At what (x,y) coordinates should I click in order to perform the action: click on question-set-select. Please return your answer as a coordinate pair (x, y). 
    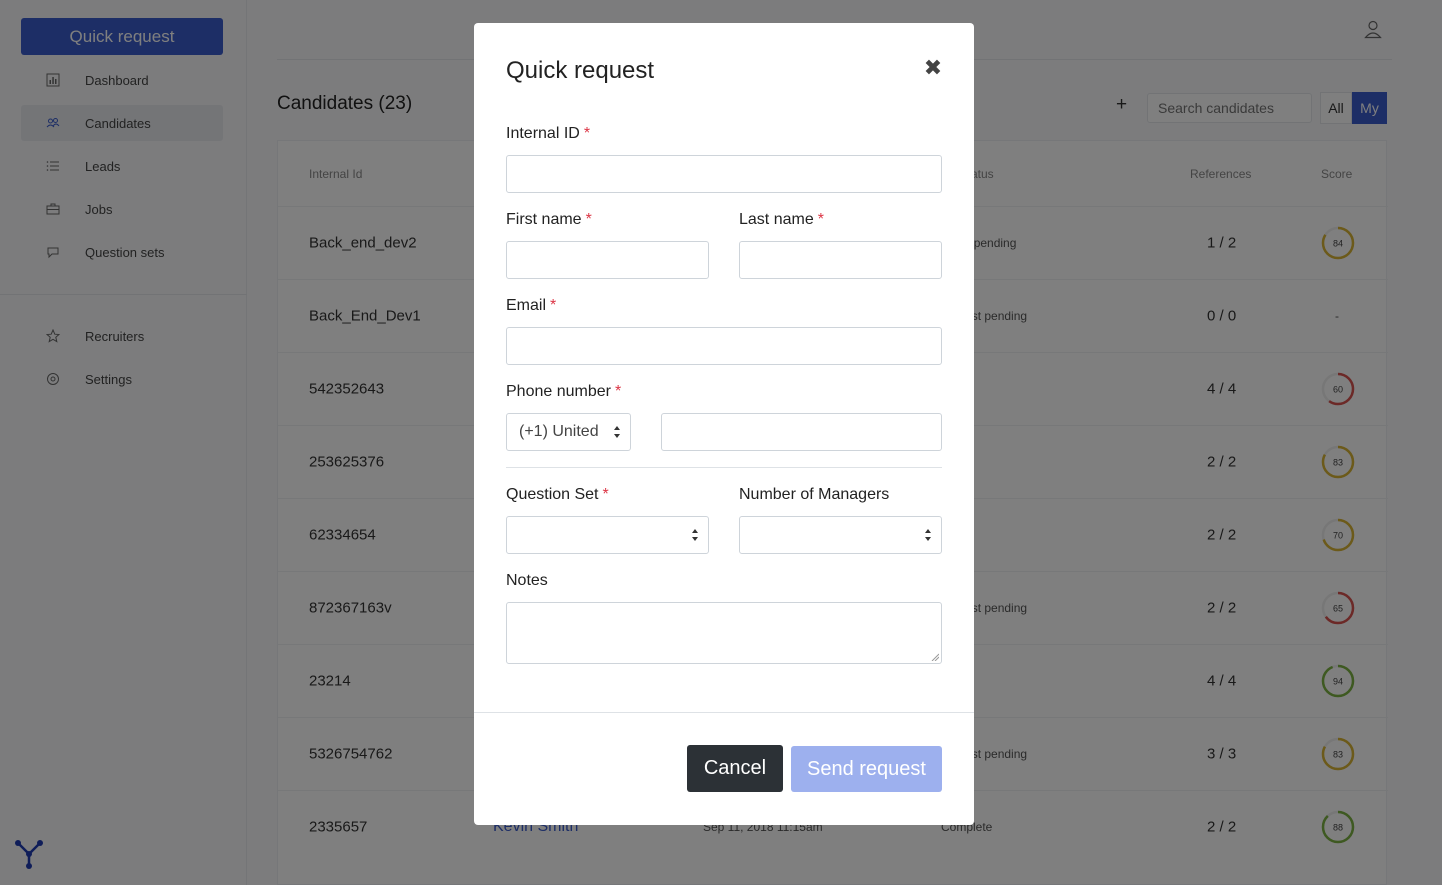
    Looking at the image, I should click on (607, 535).